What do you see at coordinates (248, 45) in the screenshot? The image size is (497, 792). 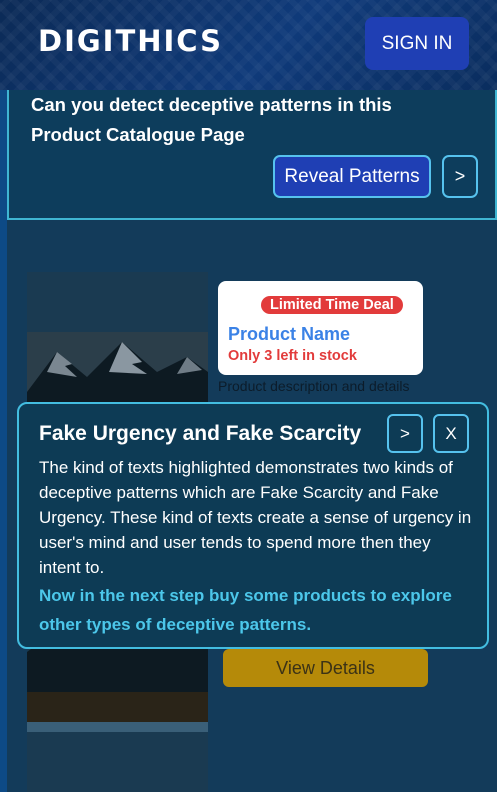 I see `app-header: DIGITHICS SIGN IN` at bounding box center [248, 45].